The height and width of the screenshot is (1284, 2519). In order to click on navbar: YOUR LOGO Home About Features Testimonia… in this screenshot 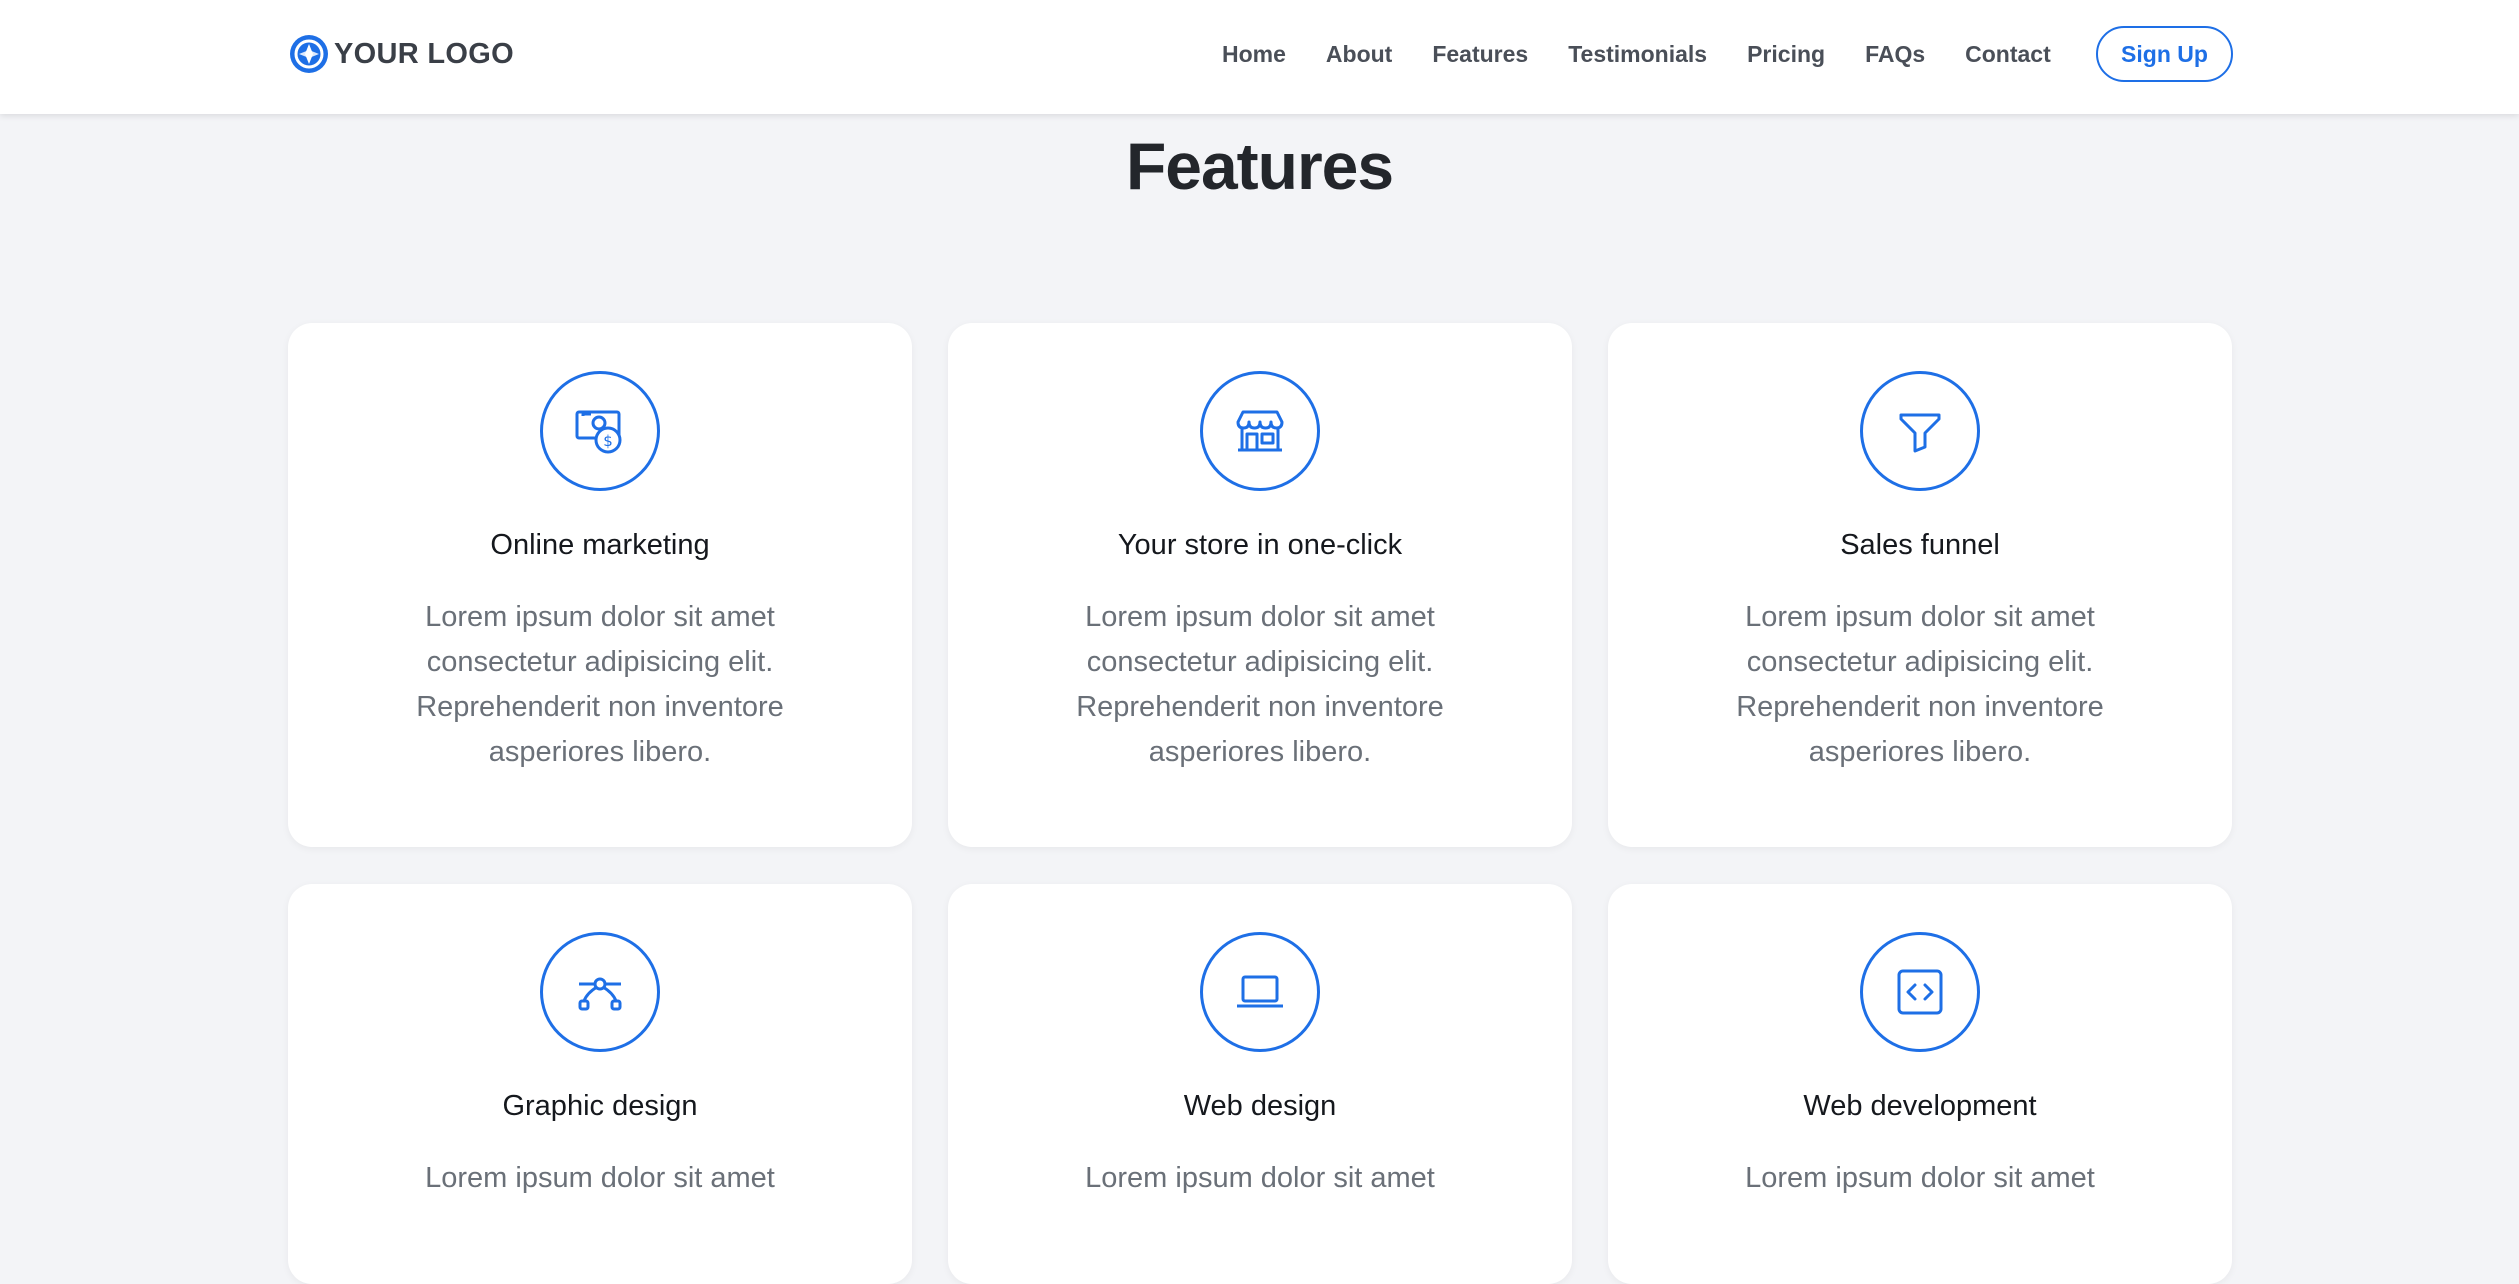, I will do `click(1259, 57)`.